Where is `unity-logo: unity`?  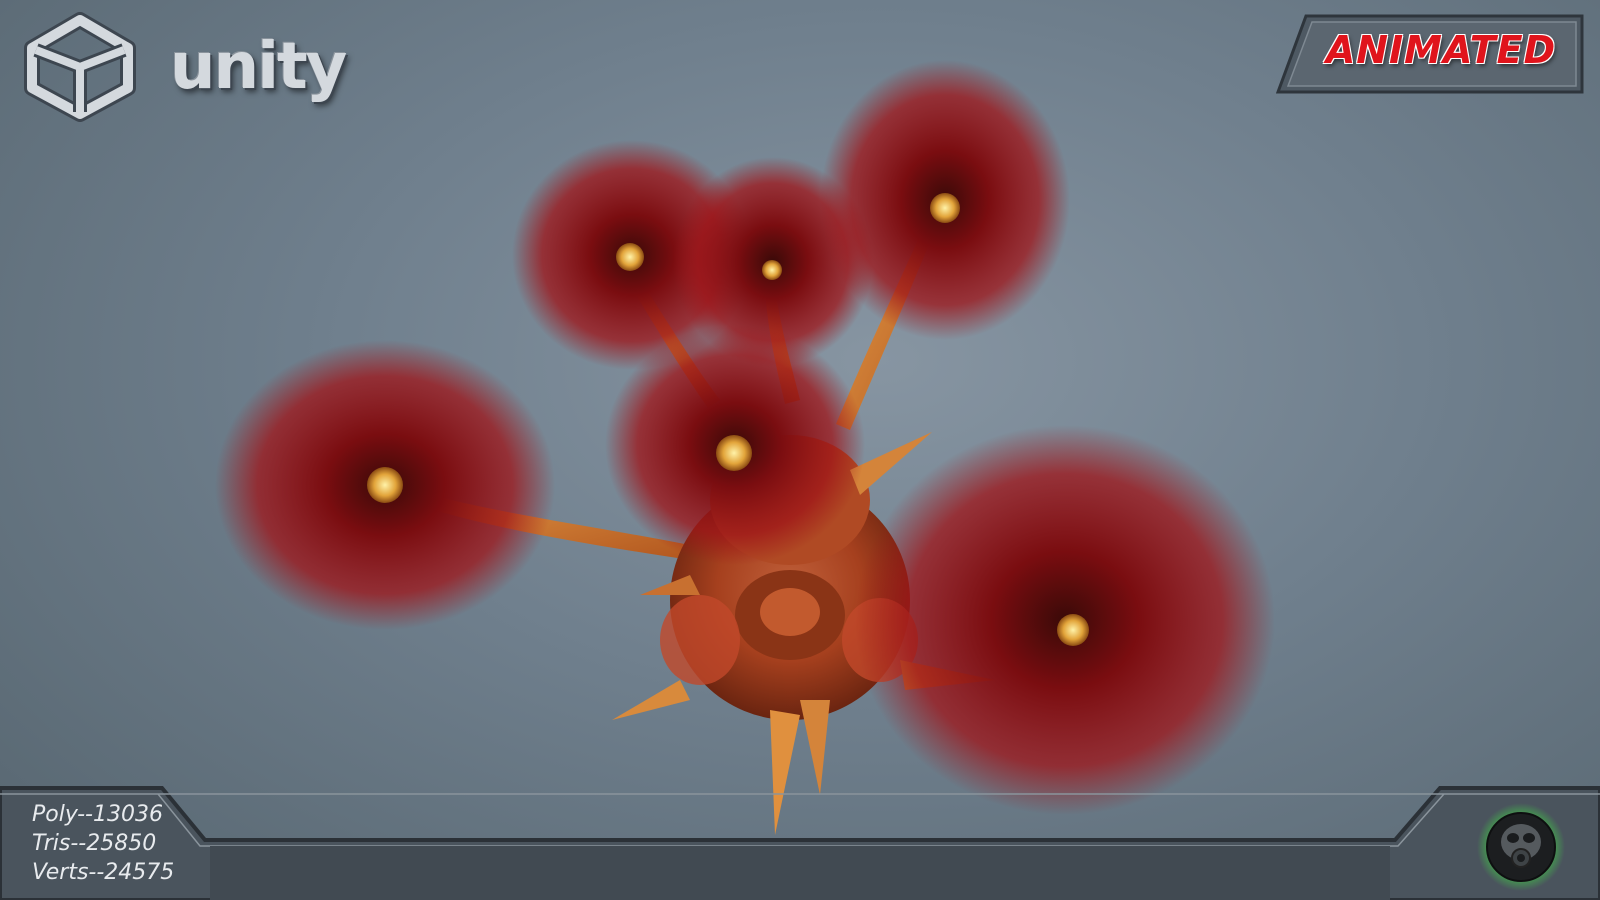
unity-logo: unity is located at coordinates (183, 67).